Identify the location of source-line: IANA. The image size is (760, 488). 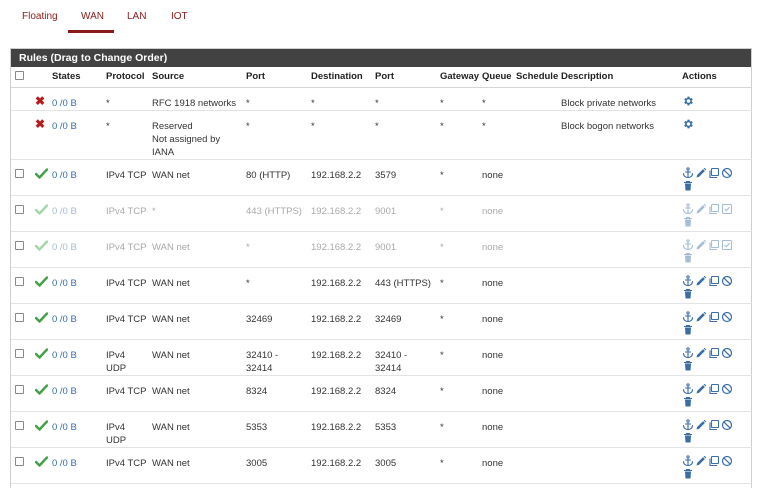
(163, 152).